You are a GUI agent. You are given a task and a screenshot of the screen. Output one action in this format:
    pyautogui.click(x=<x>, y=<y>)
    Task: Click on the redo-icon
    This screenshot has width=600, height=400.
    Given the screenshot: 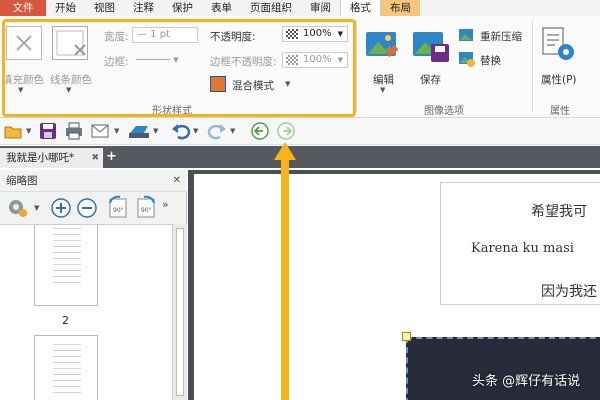 What is the action you would take?
    pyautogui.click(x=217, y=131)
    